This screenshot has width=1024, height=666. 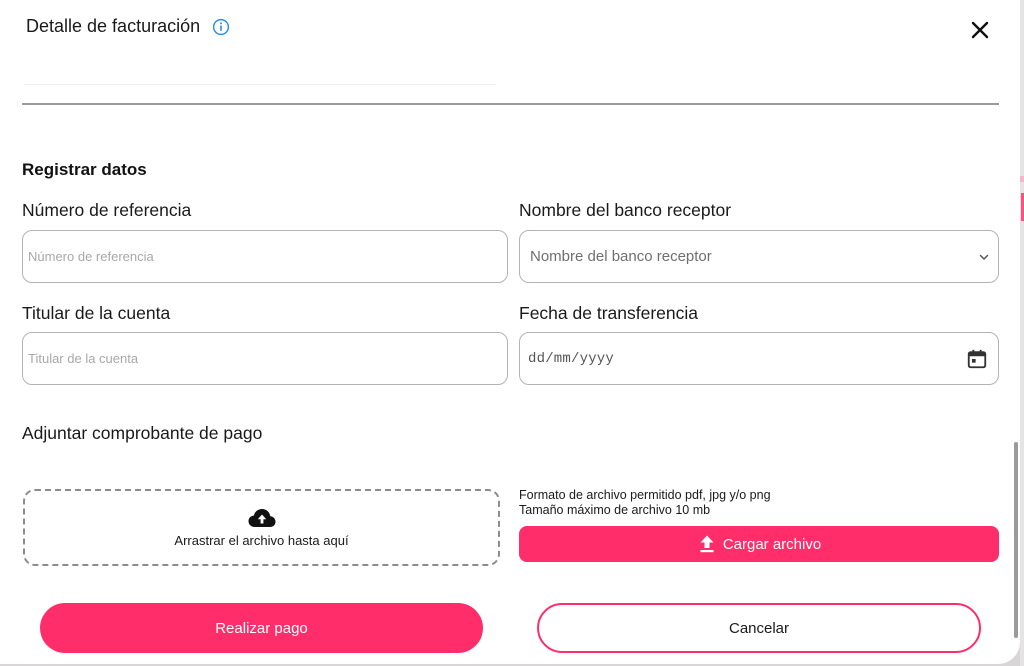 What do you see at coordinates (980, 30) in the screenshot?
I see `close-icon` at bounding box center [980, 30].